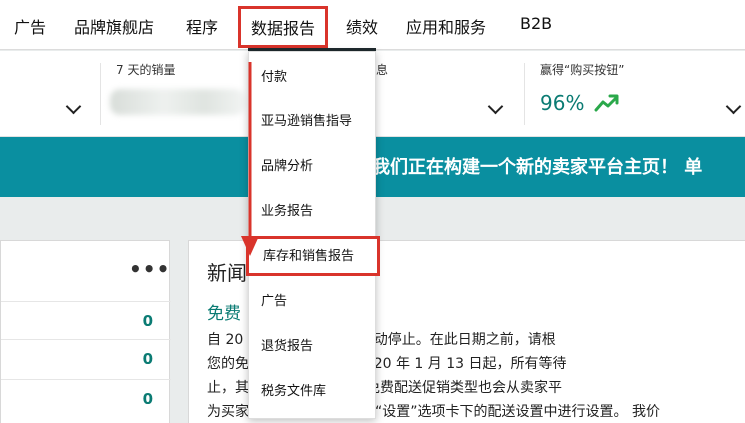  I want to click on menu-item-return-reports: 退货报告, so click(313, 347).